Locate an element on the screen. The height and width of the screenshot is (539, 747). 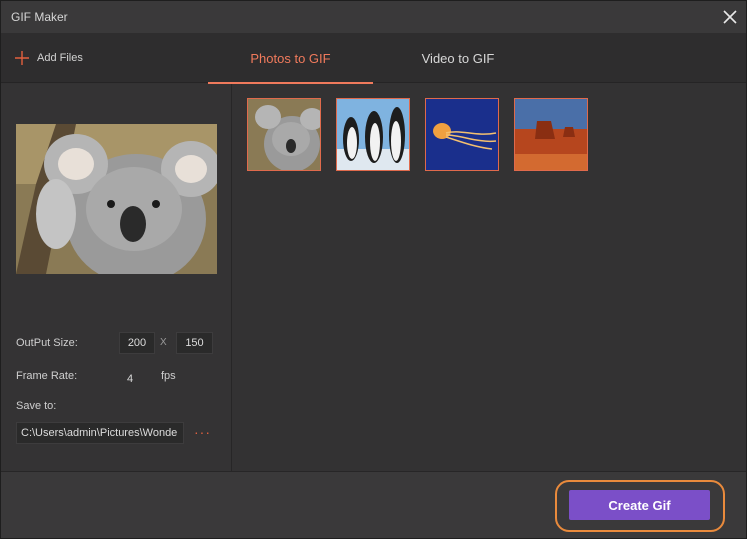
preview-image is located at coordinates (116, 199).